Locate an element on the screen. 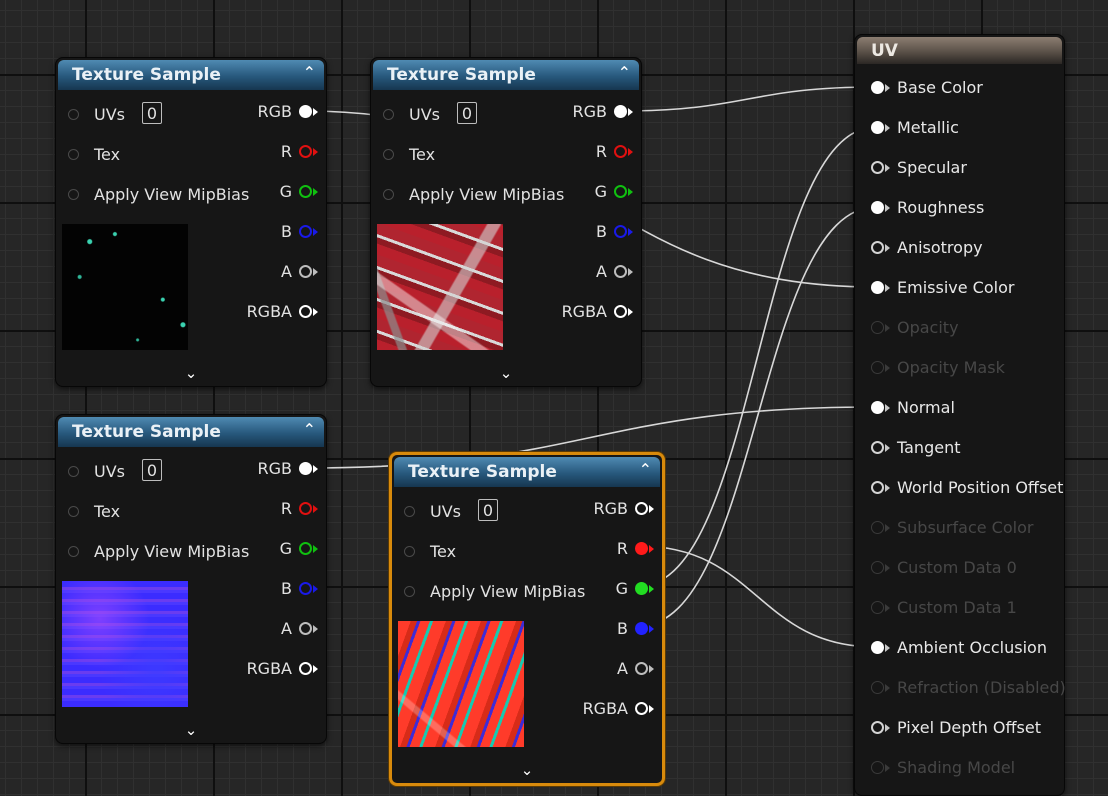  material-pin-label: Custom Data 1 is located at coordinates (957, 607).